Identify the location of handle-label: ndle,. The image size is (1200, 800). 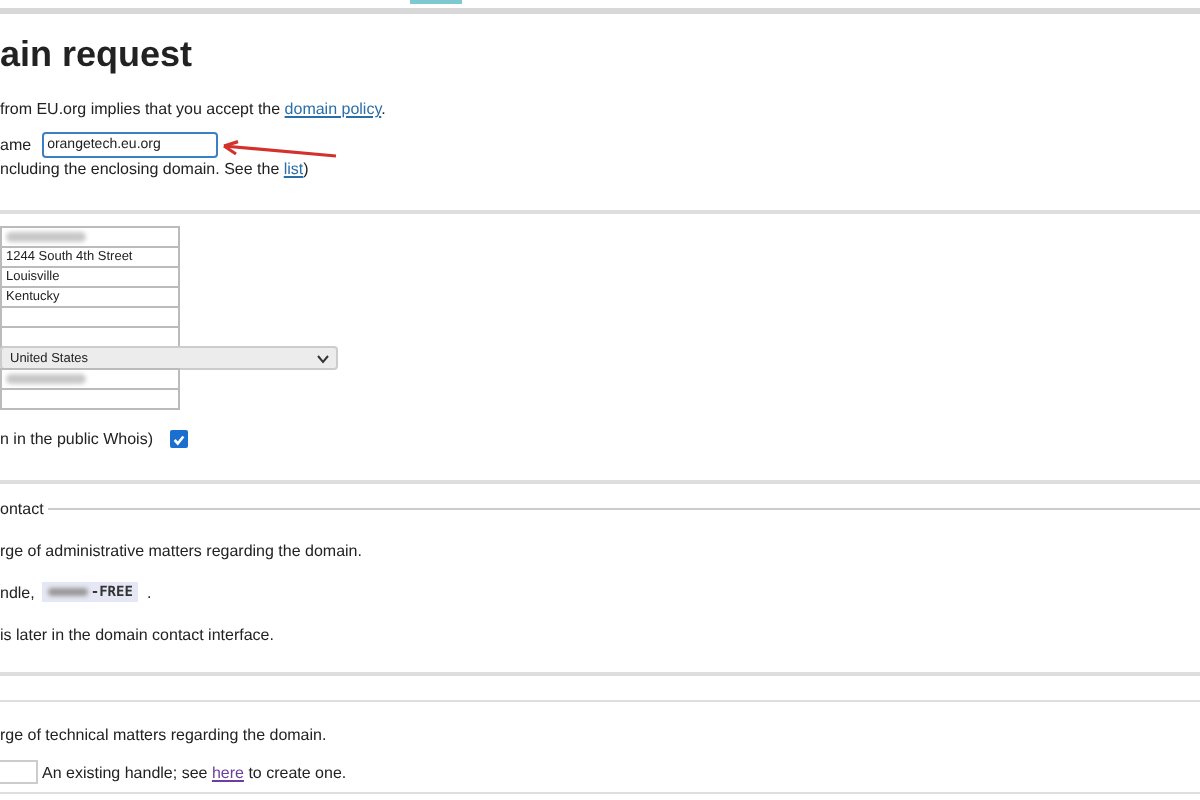
(17, 592).